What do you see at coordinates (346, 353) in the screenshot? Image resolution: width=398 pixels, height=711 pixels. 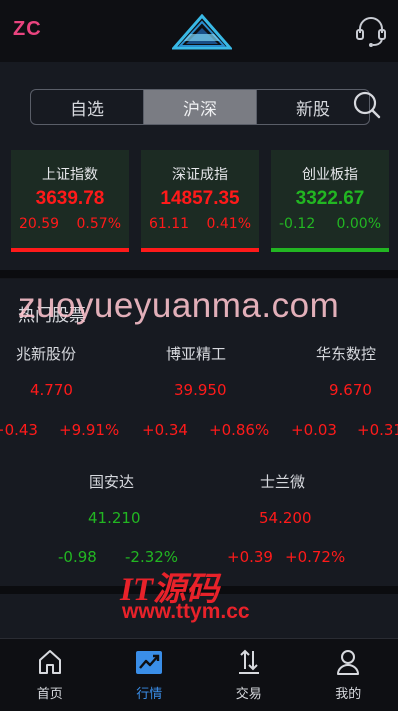 I see `stock-name: 华东数控` at bounding box center [346, 353].